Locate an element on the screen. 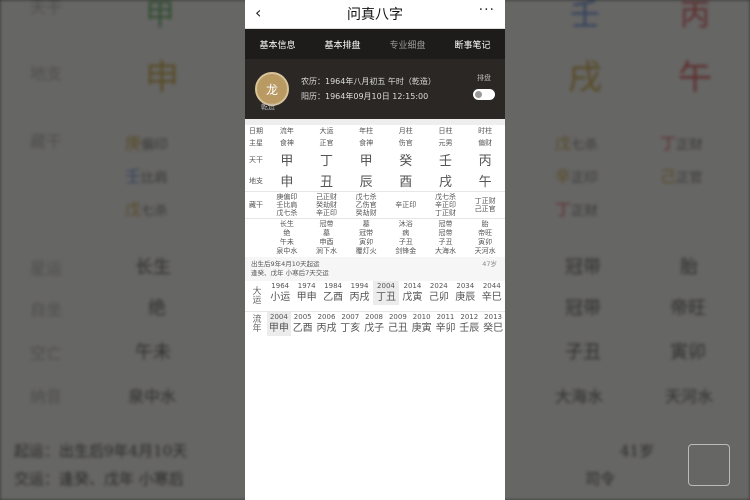 Image resolution: width=750 pixels, height=500 pixels. page-title: 问真八字 is located at coordinates (375, 15).